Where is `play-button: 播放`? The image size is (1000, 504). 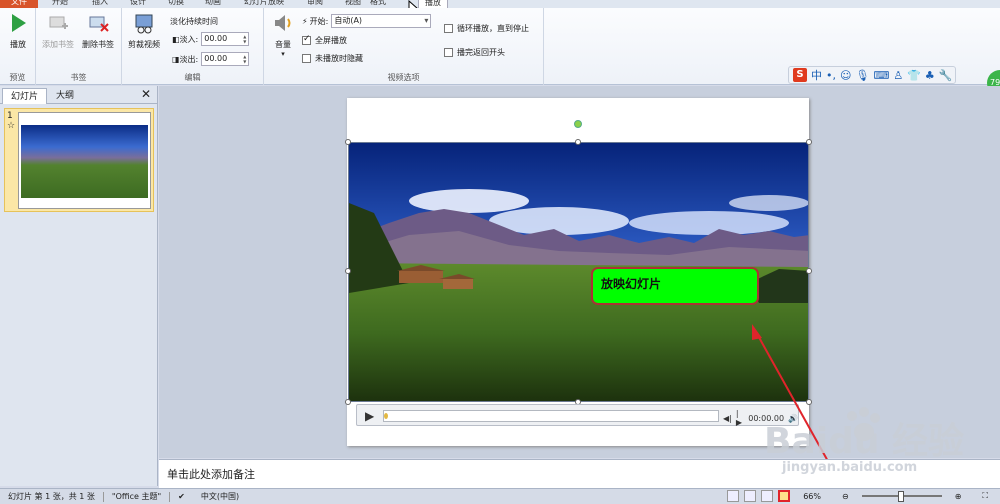
play-button: 播放 is located at coordinates (19, 31).